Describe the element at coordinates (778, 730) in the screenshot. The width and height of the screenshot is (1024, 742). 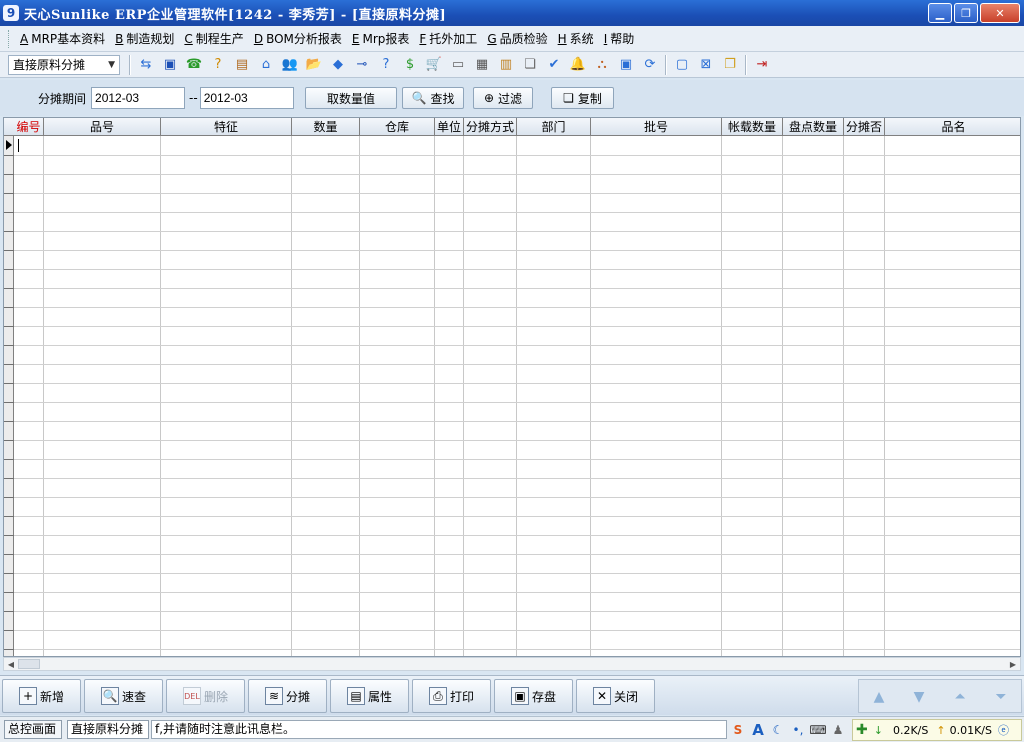
I see `moon-icon: ☾` at that location.